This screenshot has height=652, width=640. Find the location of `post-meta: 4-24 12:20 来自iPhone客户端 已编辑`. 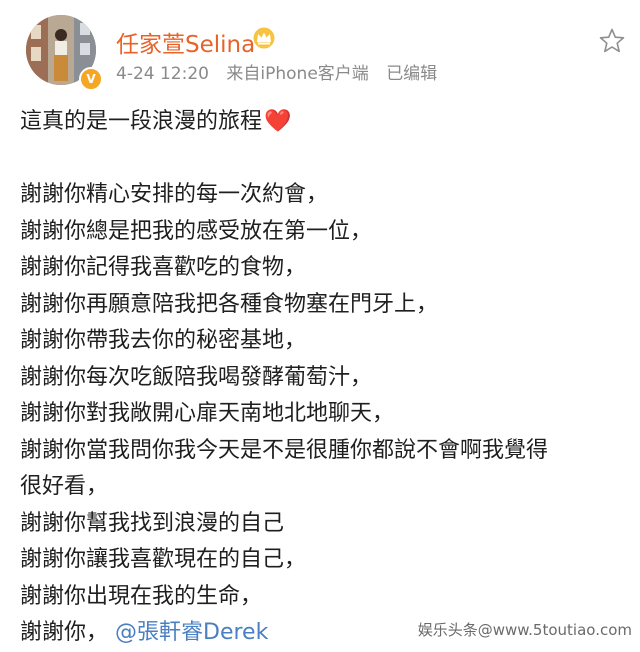

post-meta: 4-24 12:20 来自iPhone客户端 已编辑 is located at coordinates (282, 71).